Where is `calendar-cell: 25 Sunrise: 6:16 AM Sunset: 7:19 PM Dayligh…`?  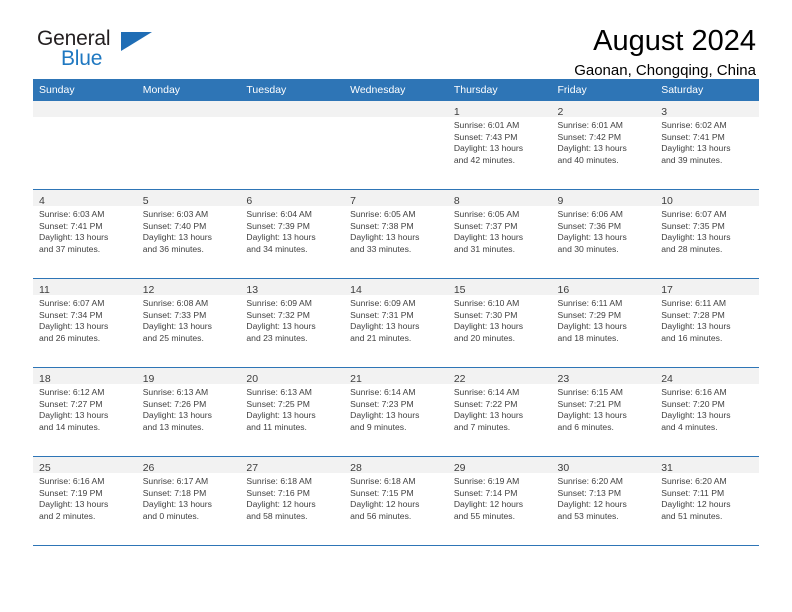 calendar-cell: 25 Sunrise: 6:16 AM Sunset: 7:19 PM Dayligh… is located at coordinates (85, 501).